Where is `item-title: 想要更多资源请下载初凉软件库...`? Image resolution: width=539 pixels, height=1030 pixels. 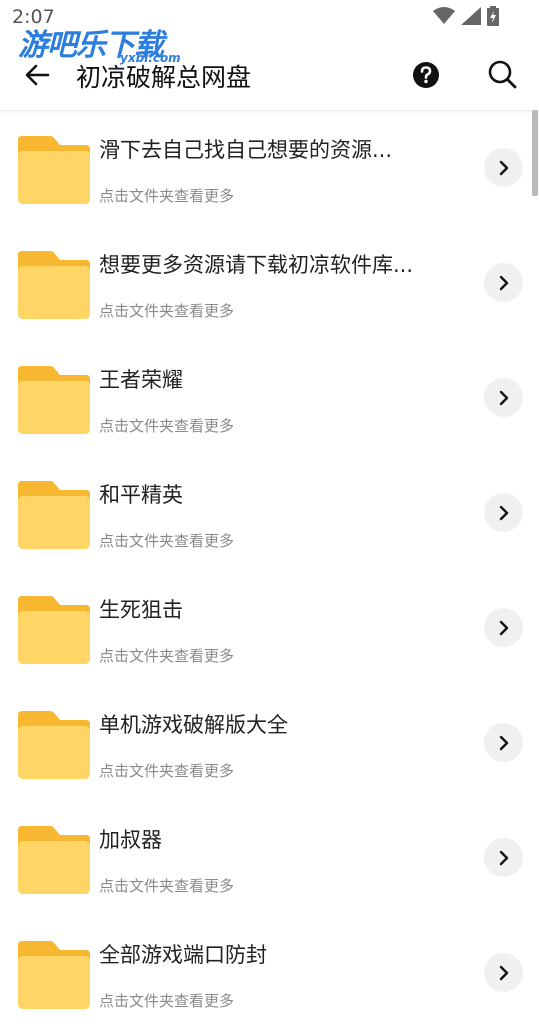 item-title: 想要更多资源请下载初凉软件库... is located at coordinates (256, 265).